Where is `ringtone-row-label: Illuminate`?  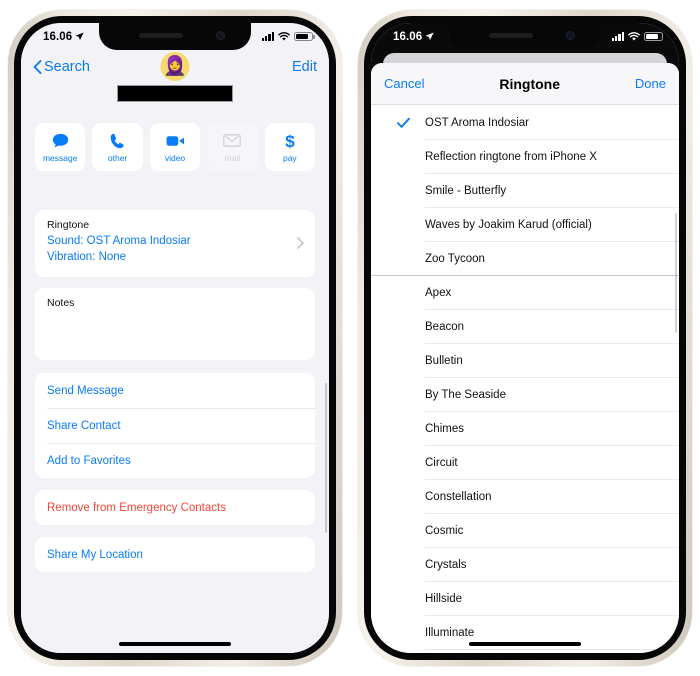
ringtone-row-label: Illuminate is located at coordinates (450, 633).